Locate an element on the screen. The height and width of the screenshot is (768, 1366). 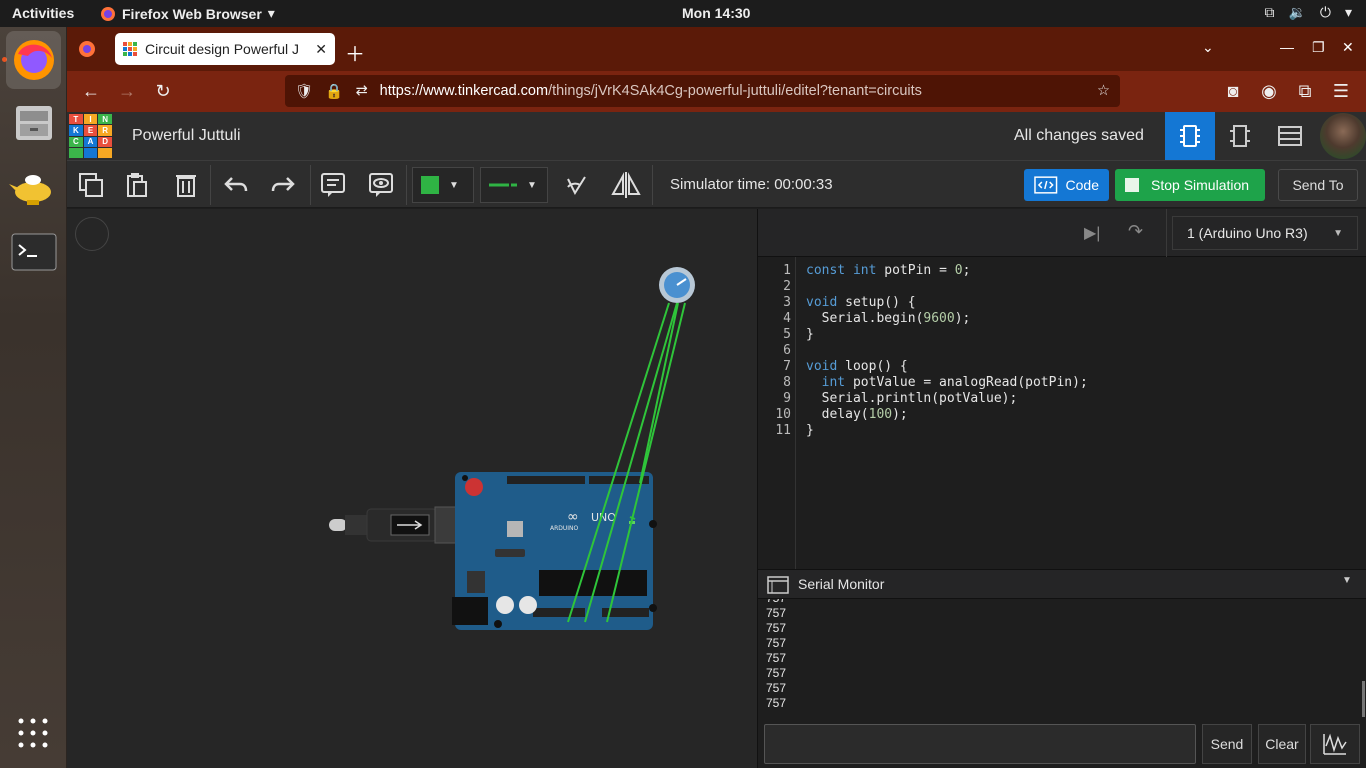
private-mask-button: ◉ is located at coordinates (1269, 91).